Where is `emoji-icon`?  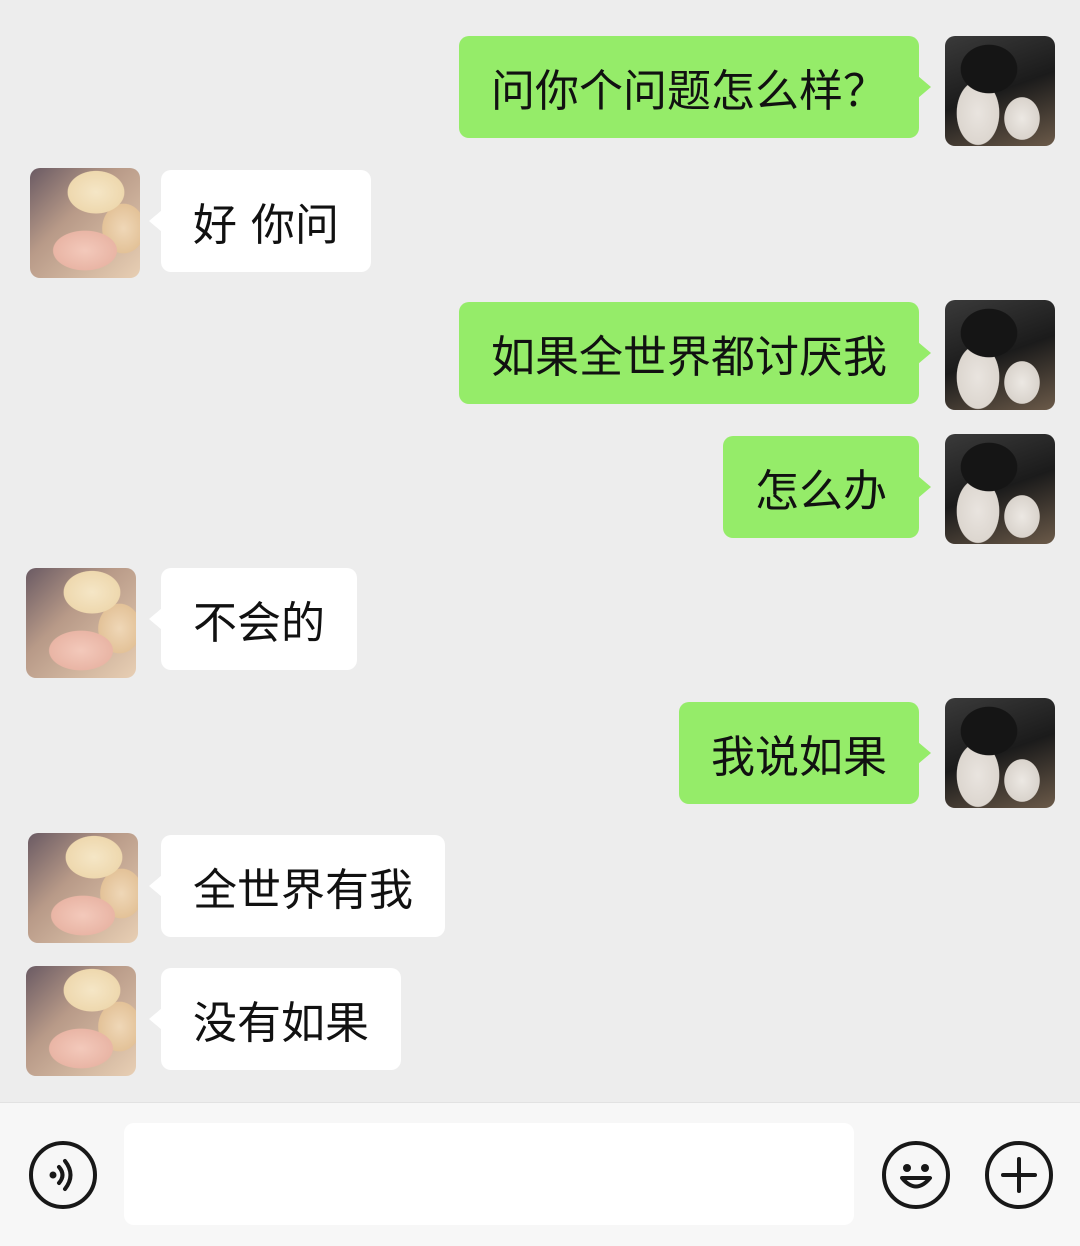 emoji-icon is located at coordinates (916, 1175).